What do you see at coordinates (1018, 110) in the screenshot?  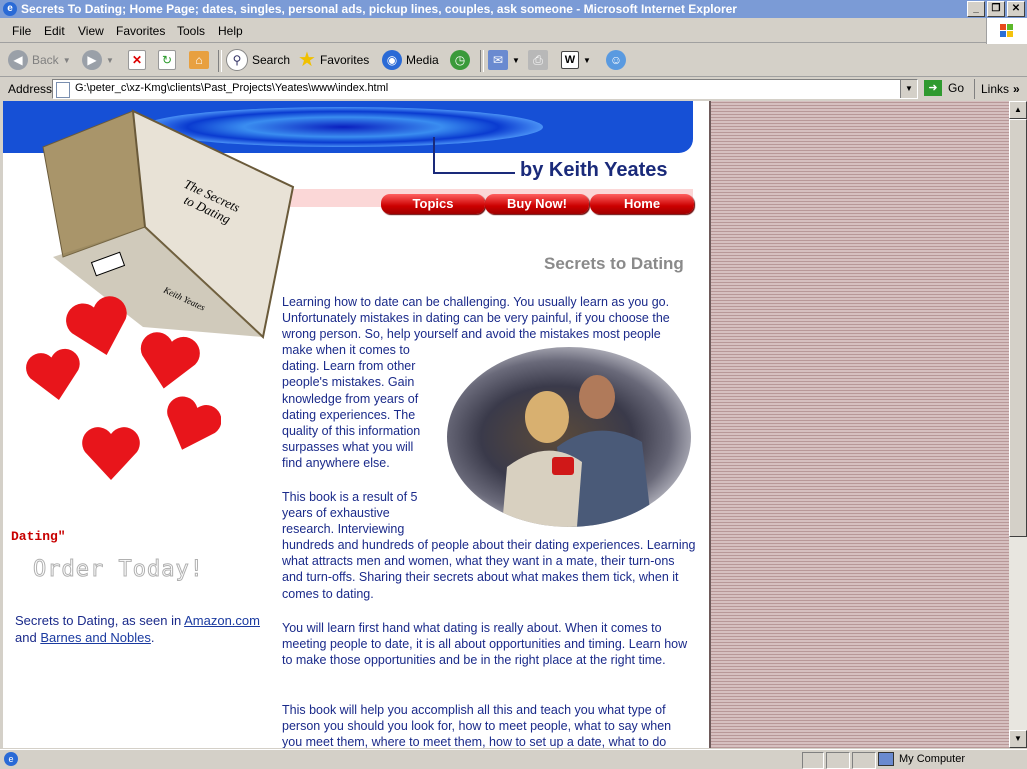 I see `scroll-up-icon: ▲` at bounding box center [1018, 110].